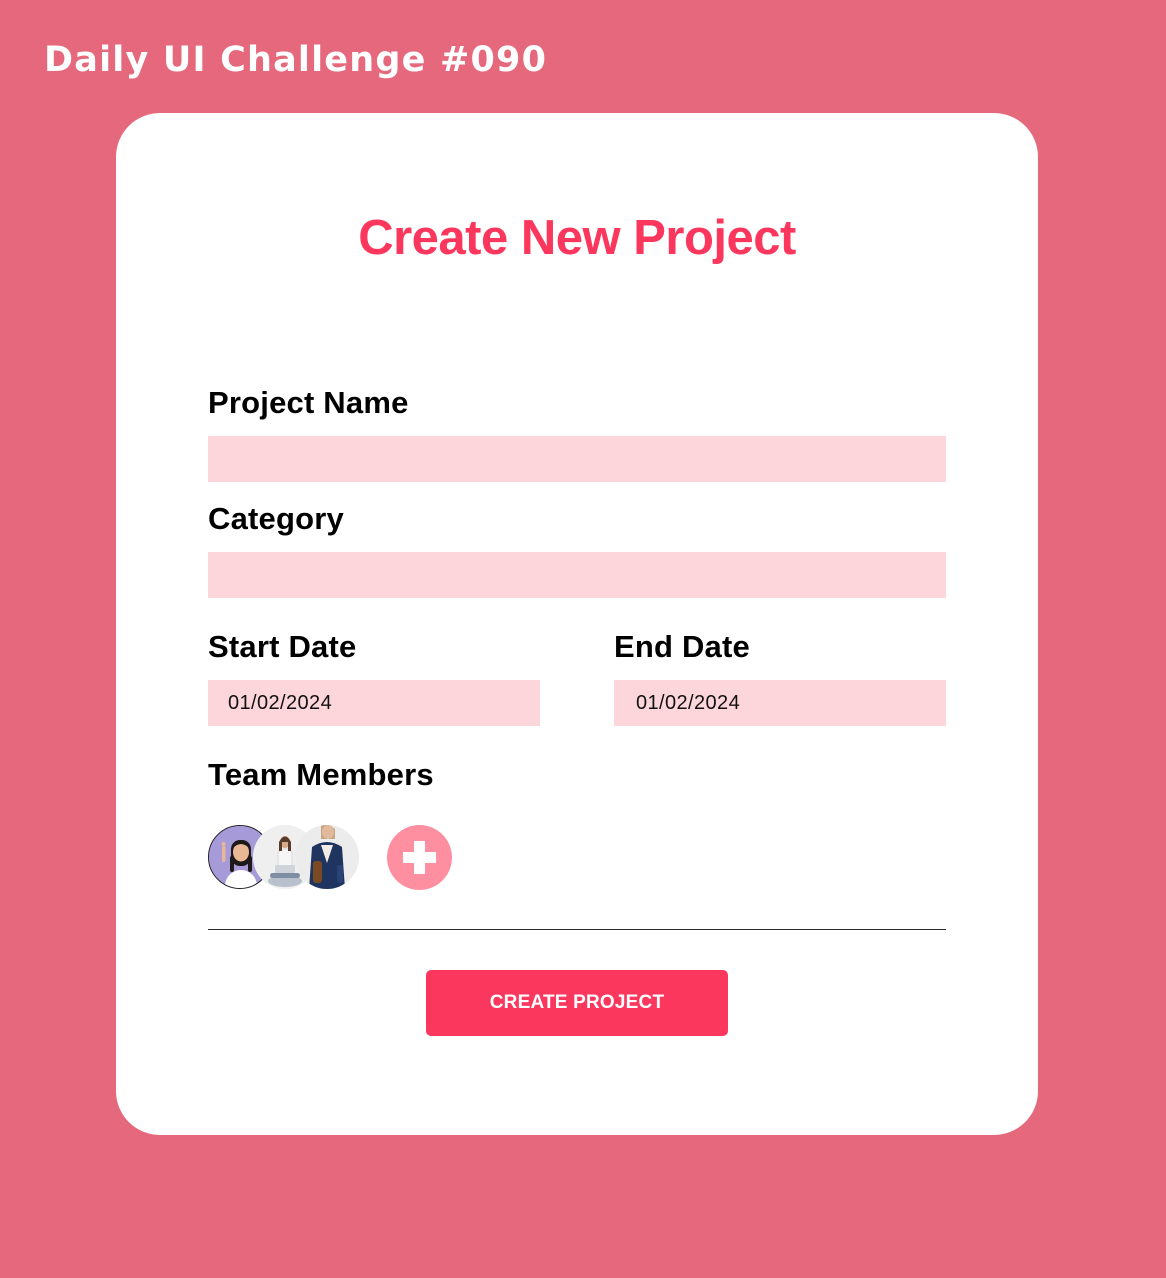  I want to click on project-name-label: Project Name, so click(308, 402).